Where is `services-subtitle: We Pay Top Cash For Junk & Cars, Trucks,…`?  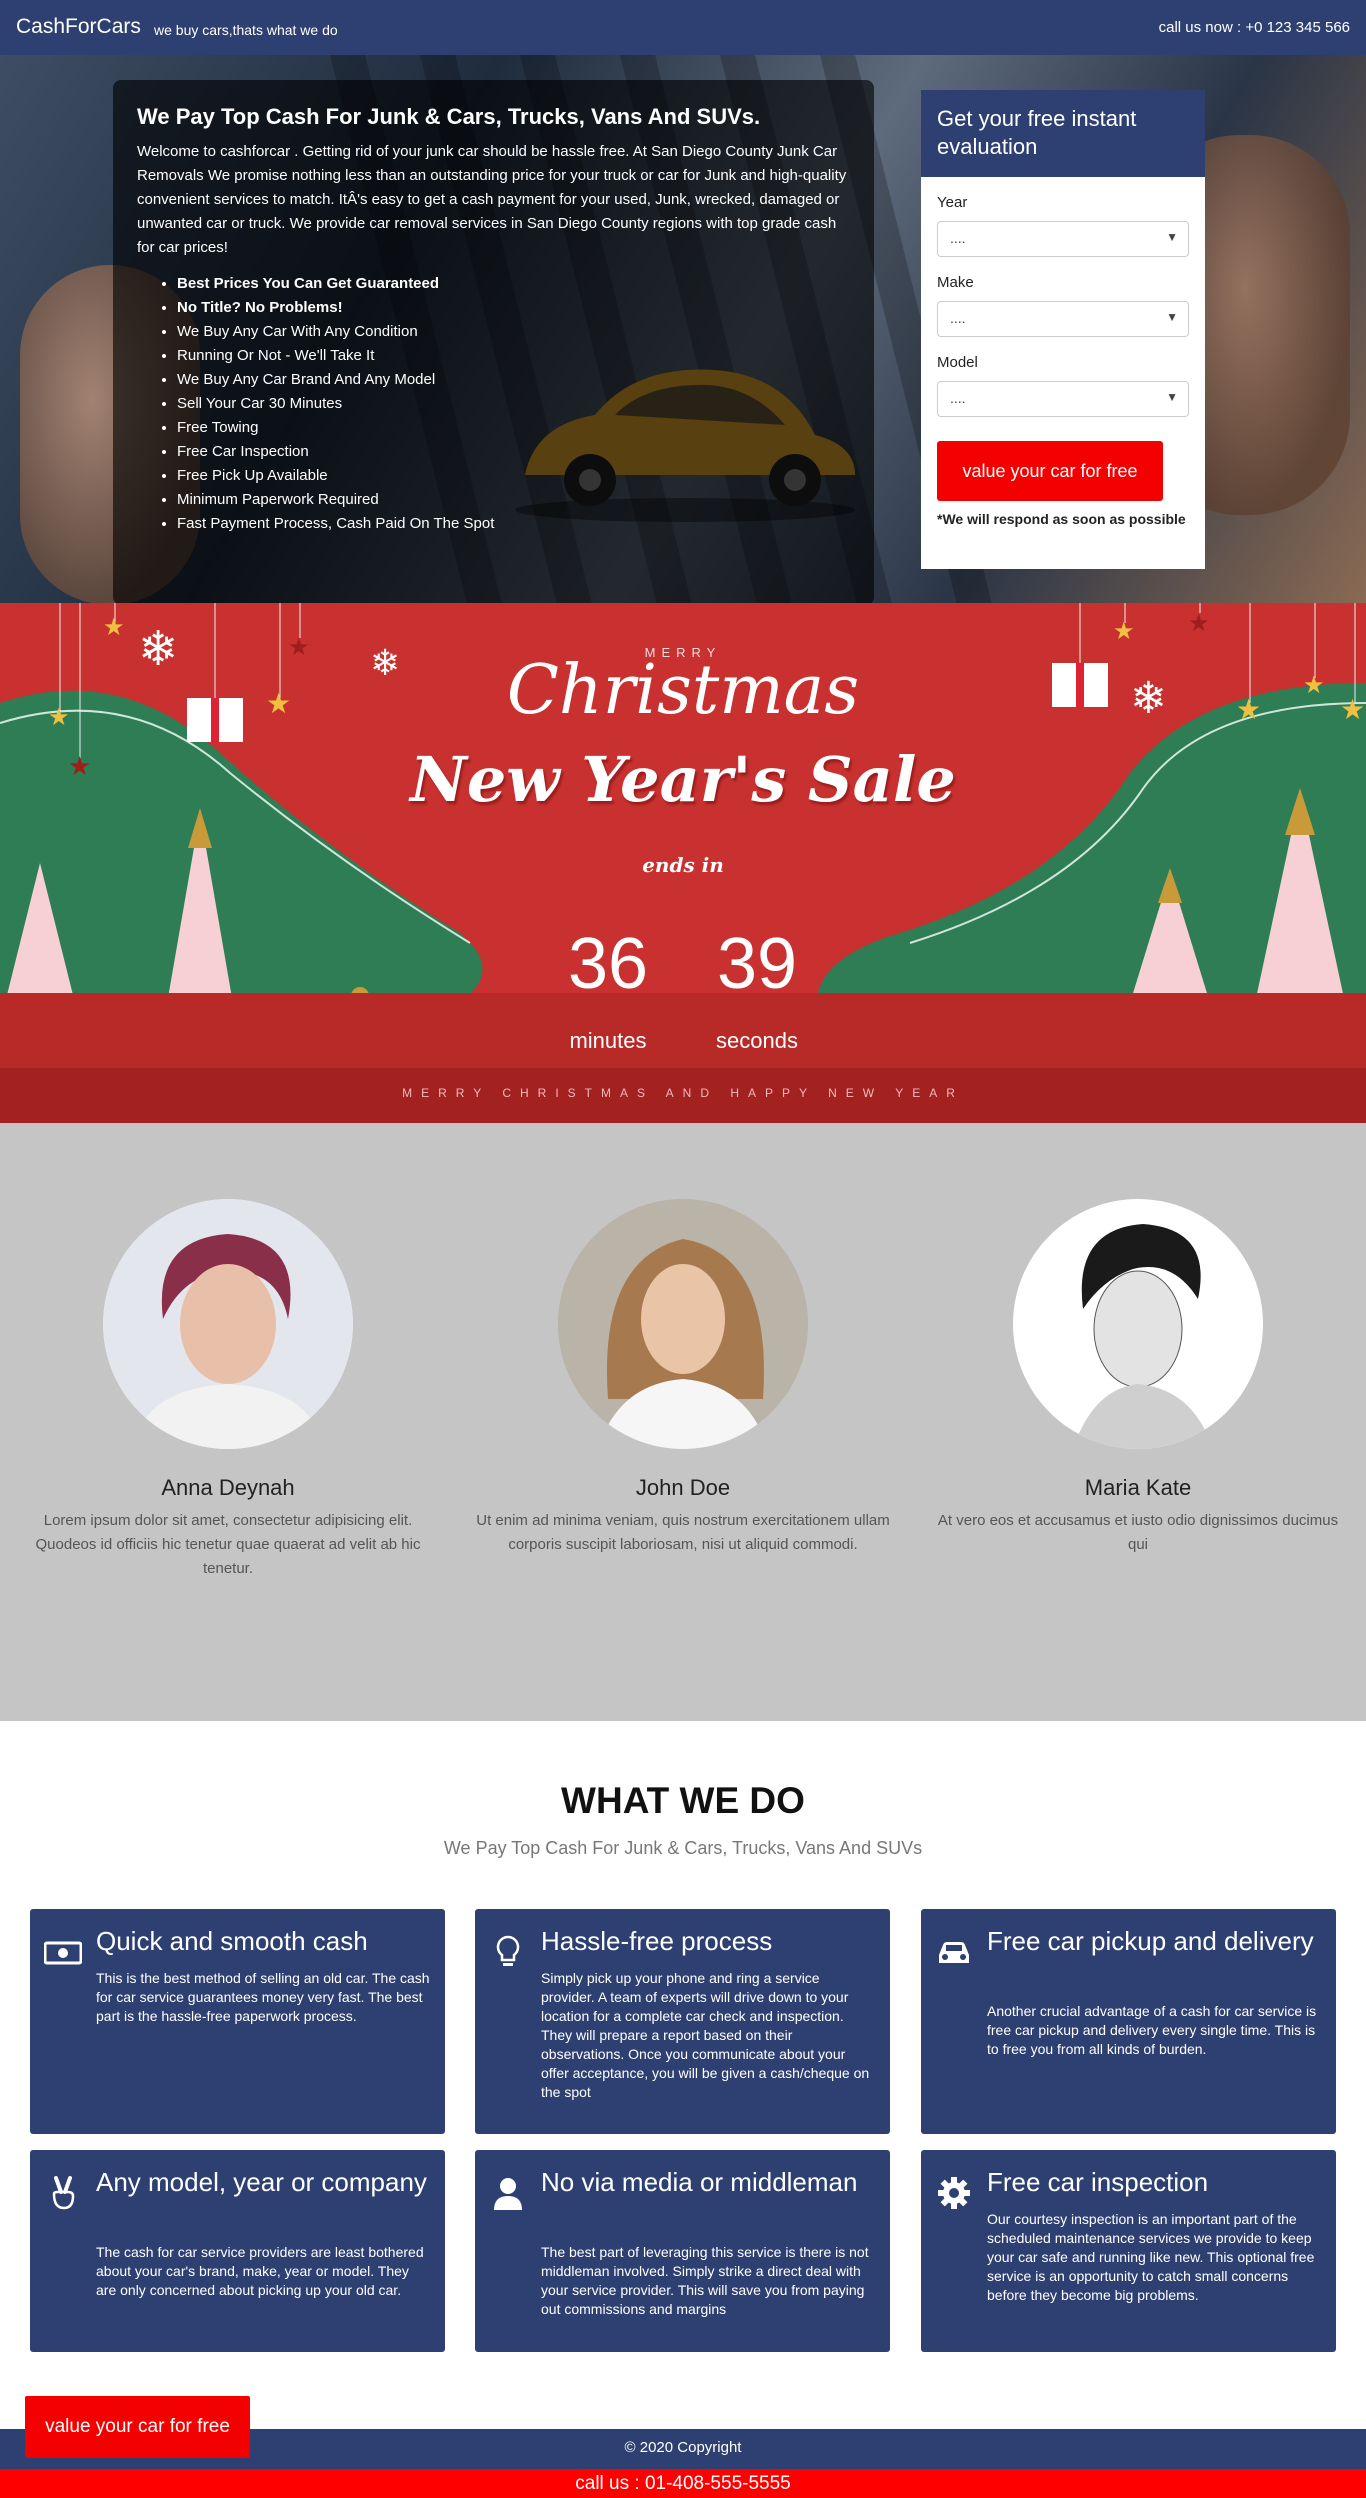
services-subtitle: We Pay Top Cash For Junk & Cars, Trucks,… is located at coordinates (683, 1848).